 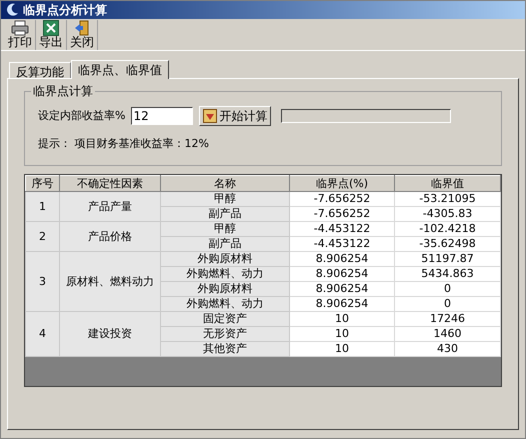 I want to click on toolbar-button: 导出, so click(x=51, y=35).